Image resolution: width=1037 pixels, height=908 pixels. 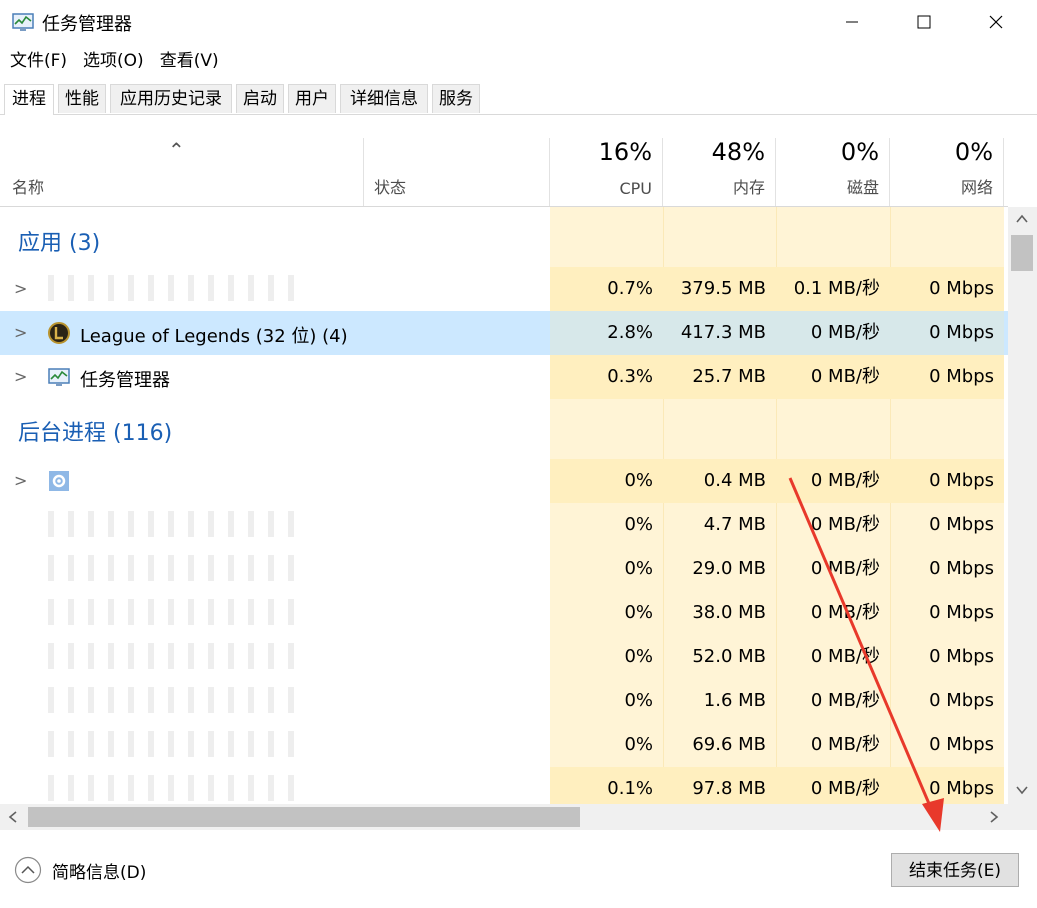 I want to click on table-row: 0% 1.6 MB 0 MB/秒 0 Mbps, so click(x=504, y=701).